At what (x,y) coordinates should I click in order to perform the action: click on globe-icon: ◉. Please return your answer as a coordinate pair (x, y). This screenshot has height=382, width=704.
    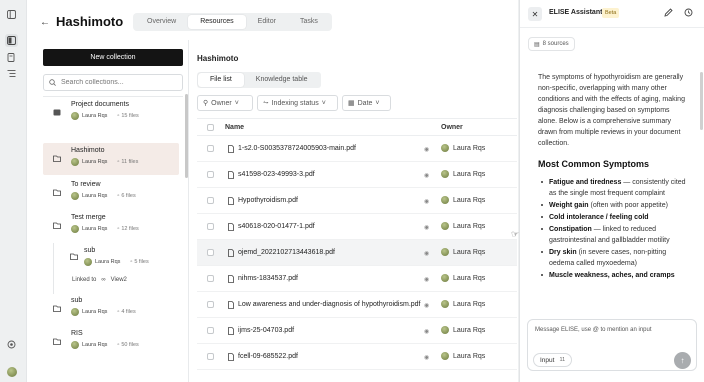
    Looking at the image, I should click on (427, 176).